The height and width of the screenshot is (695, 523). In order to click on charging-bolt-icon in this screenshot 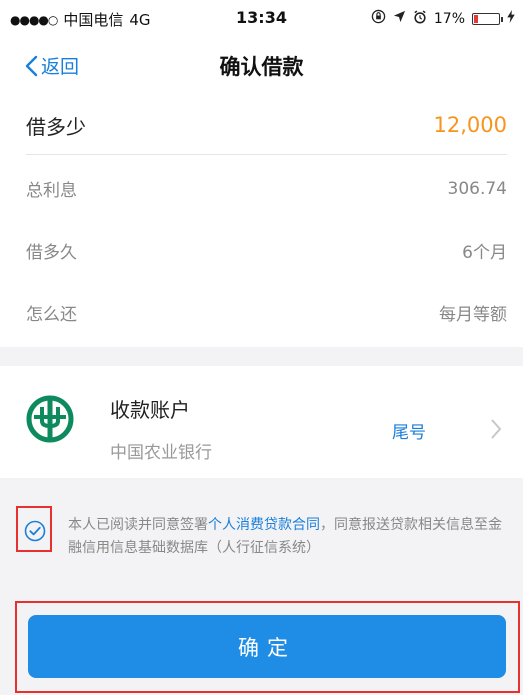, I will do `click(511, 18)`.